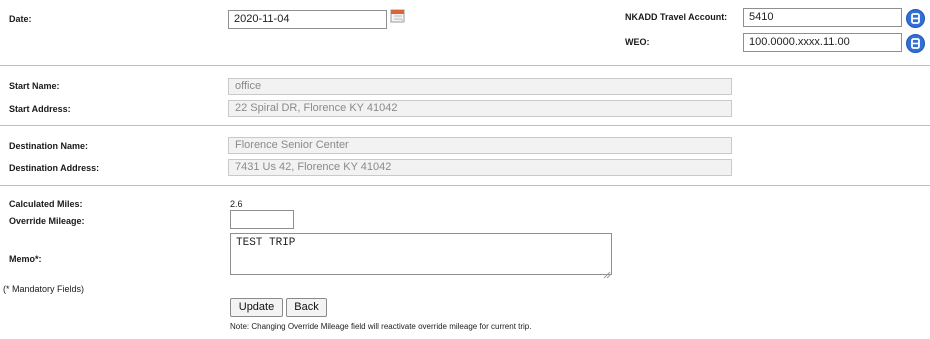 This screenshot has width=930, height=339. I want to click on start-address-field: 22 Spiral DR, Florence KY 41042, so click(480, 108).